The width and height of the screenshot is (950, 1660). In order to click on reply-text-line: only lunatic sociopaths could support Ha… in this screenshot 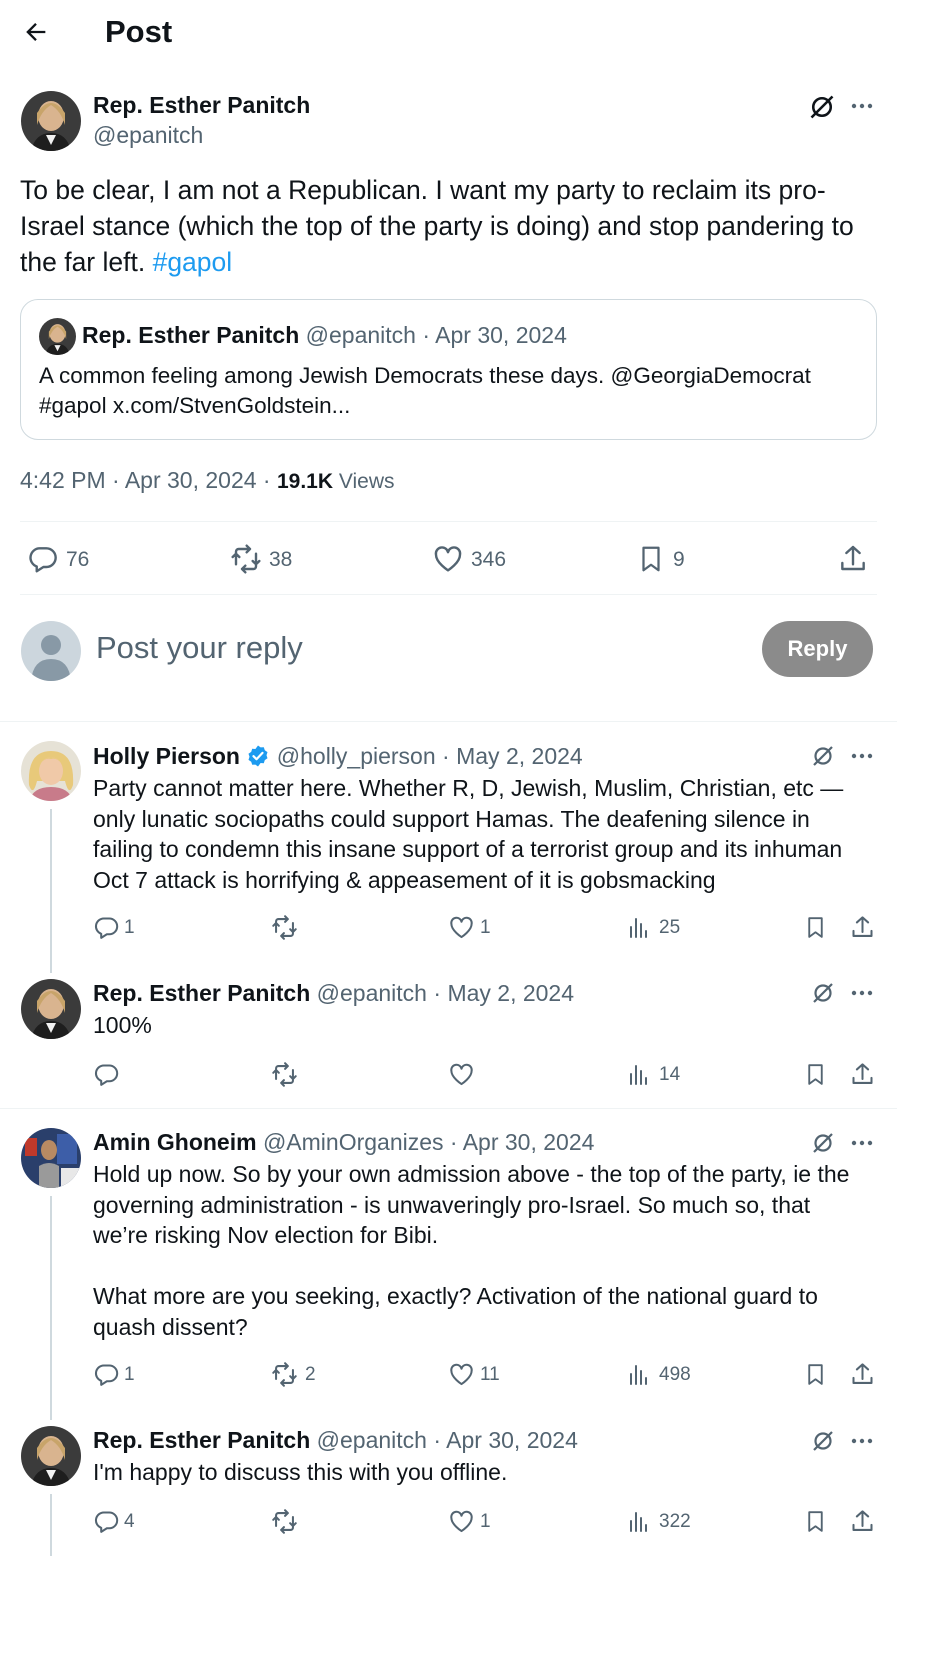, I will do `click(451, 818)`.